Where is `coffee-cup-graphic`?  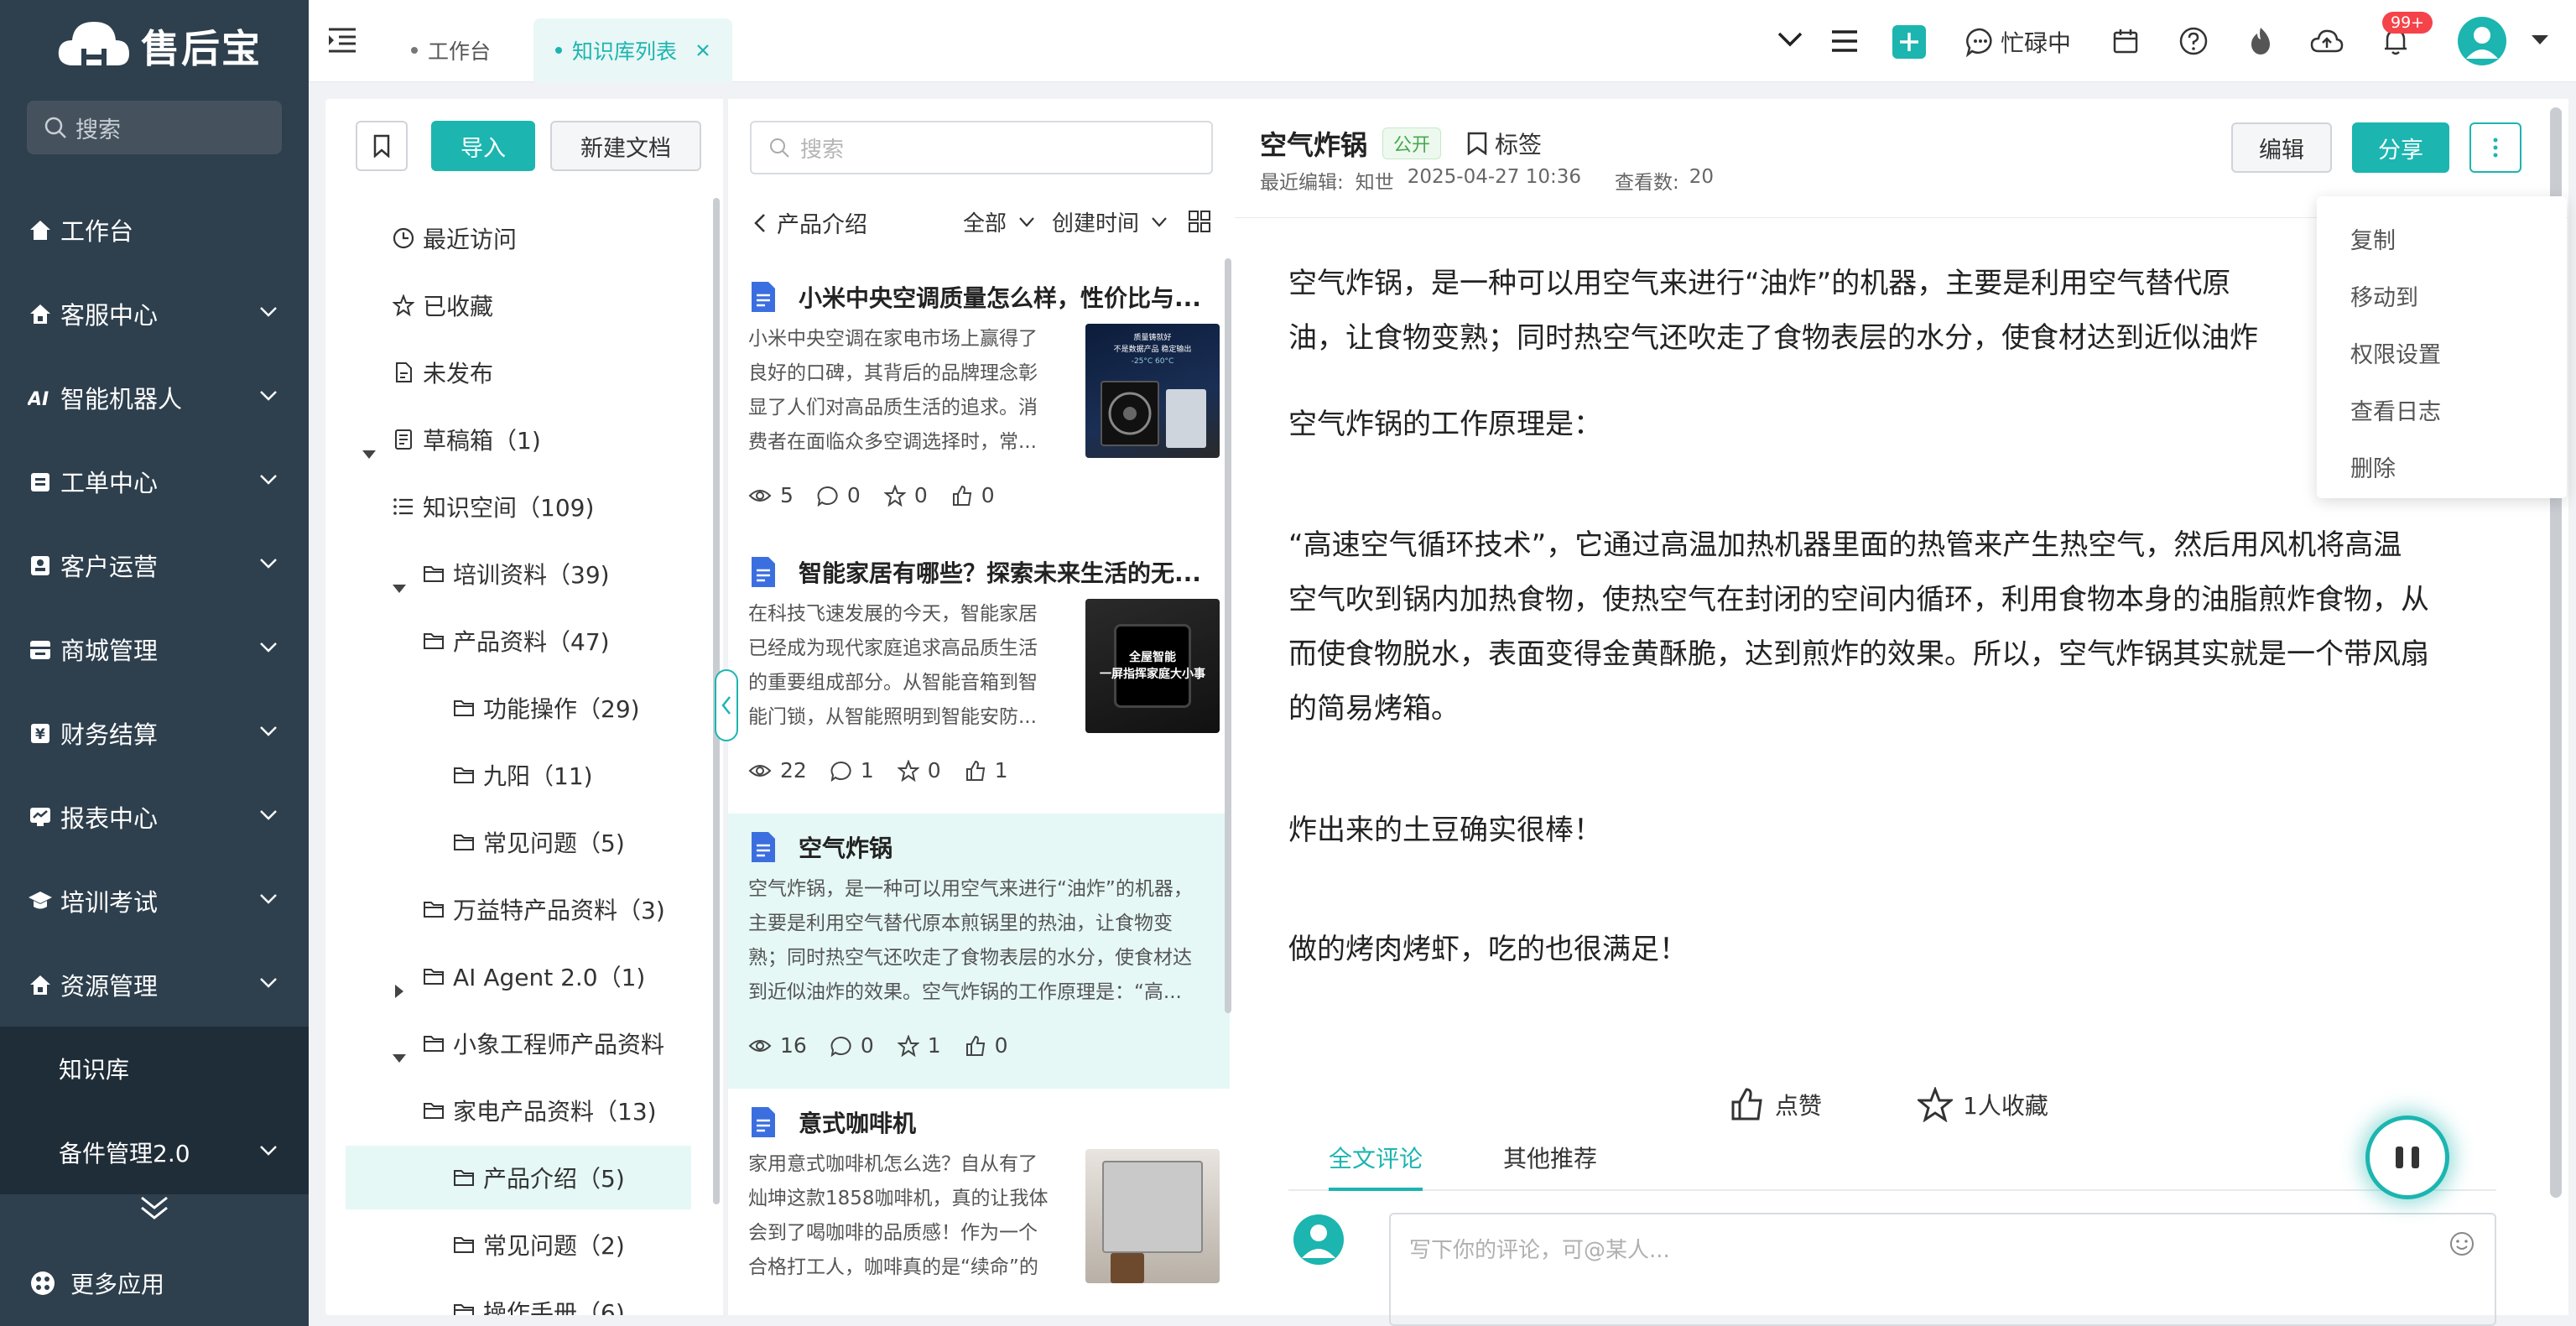
coffee-cup-graphic is located at coordinates (1127, 1268).